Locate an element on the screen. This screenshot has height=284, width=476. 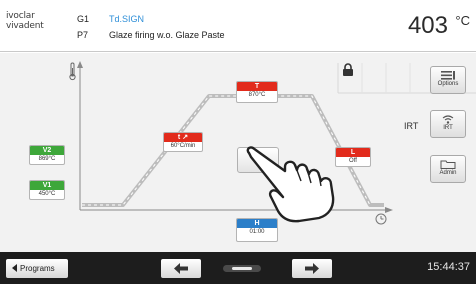
irt-signal-icon is located at coordinates (448, 119).